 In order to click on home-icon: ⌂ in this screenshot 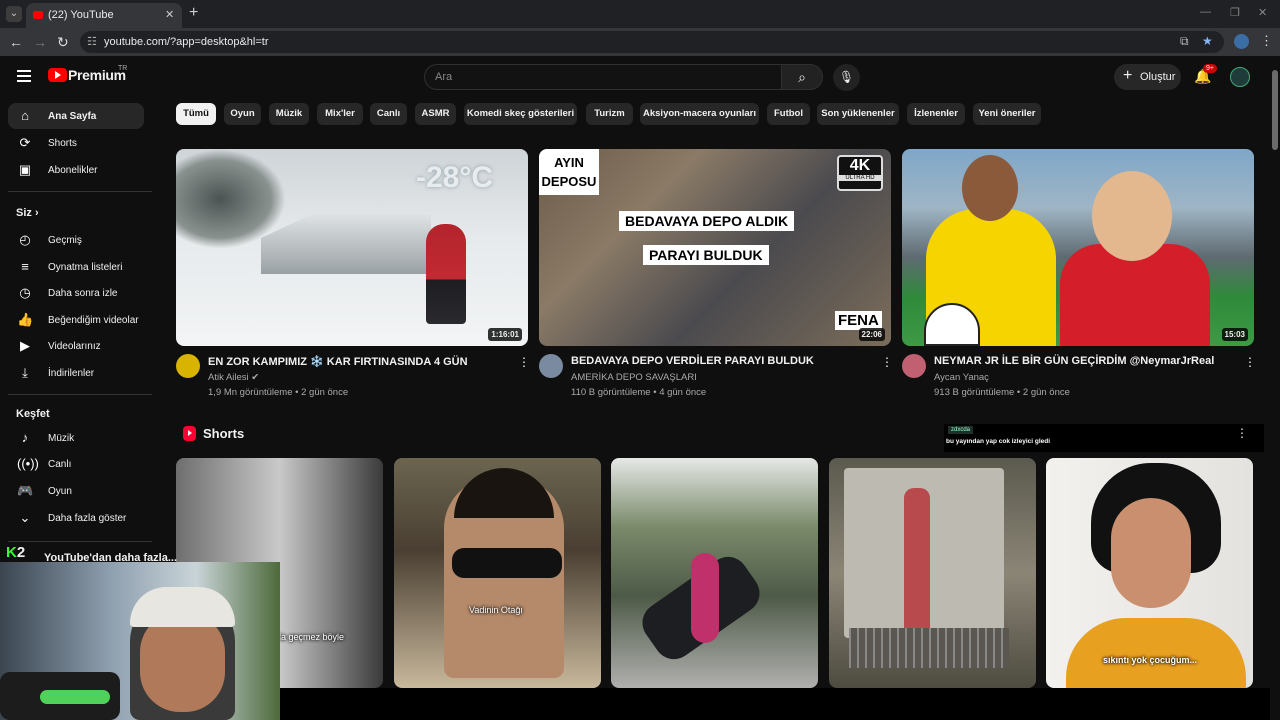, I will do `click(25, 115)`.